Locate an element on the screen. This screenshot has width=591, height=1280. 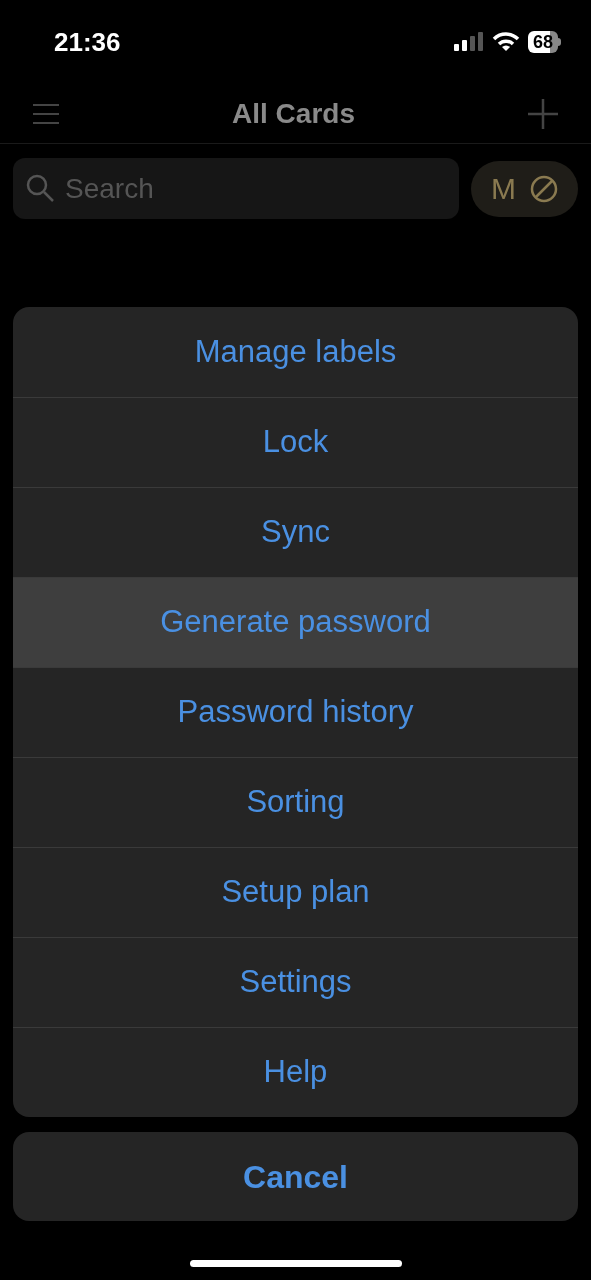
nav-title: All Cards is located at coordinates (293, 113).